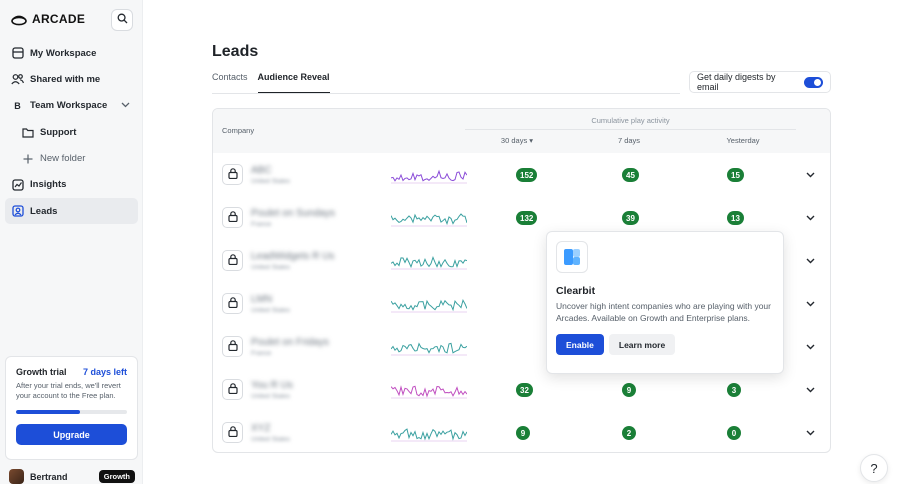  Describe the element at coordinates (642, 344) in the screenshot. I see `learn-more-button: Learn more` at that location.